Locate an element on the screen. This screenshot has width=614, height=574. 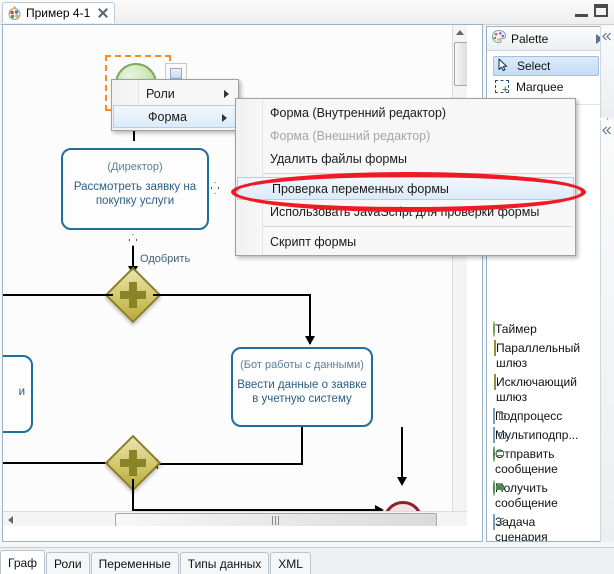
menu-item-label: Скрипт формы is located at coordinates (313, 241).